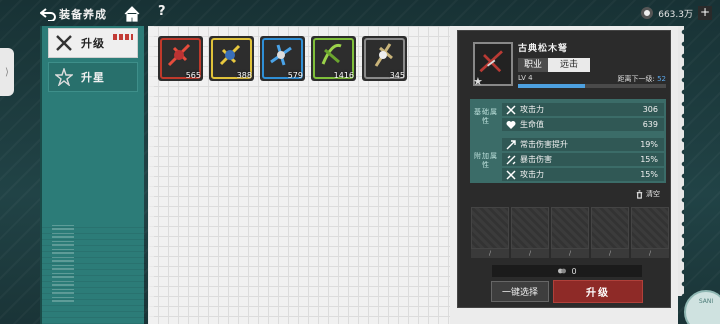 The width and height of the screenshot is (720, 324). I want to click on one-click-select-button: 一键选择, so click(520, 291).